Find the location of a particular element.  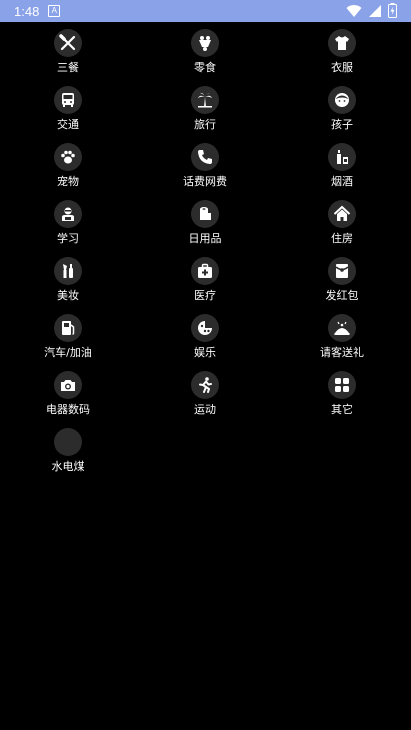

category-row: 宠物 话费网费 烟酒 is located at coordinates (205, 164).